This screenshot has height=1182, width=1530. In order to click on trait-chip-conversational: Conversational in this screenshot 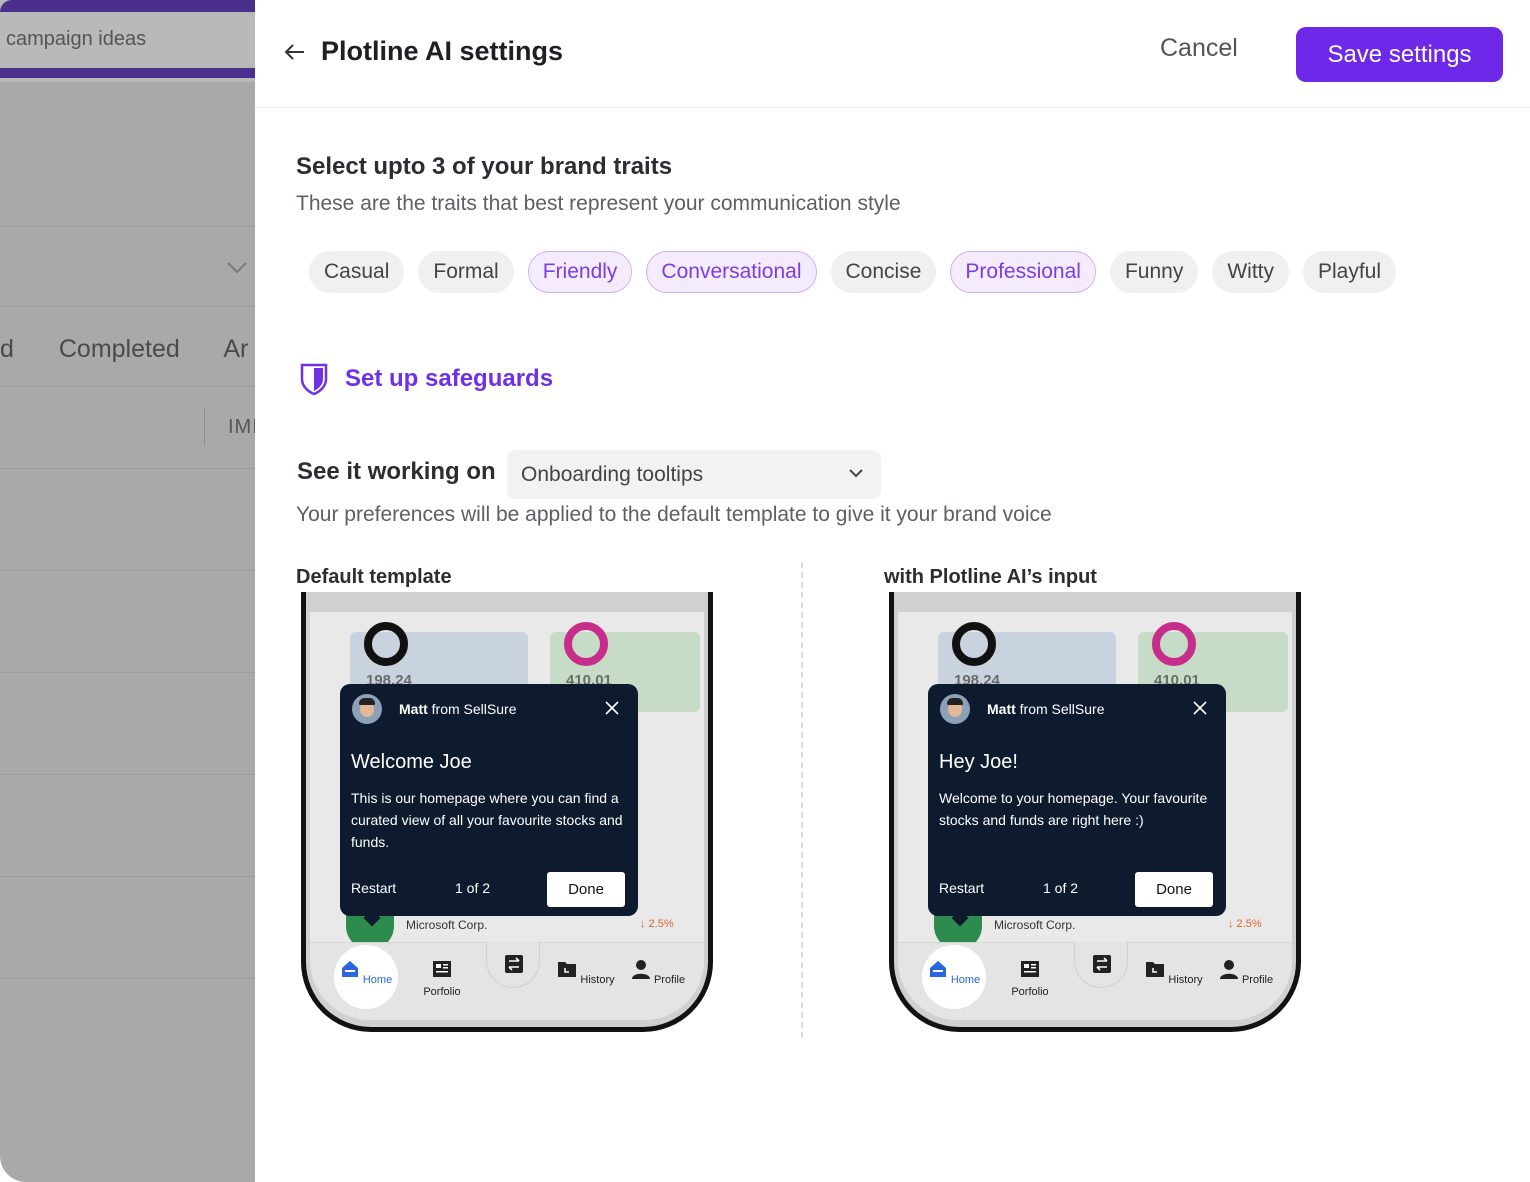, I will do `click(731, 272)`.